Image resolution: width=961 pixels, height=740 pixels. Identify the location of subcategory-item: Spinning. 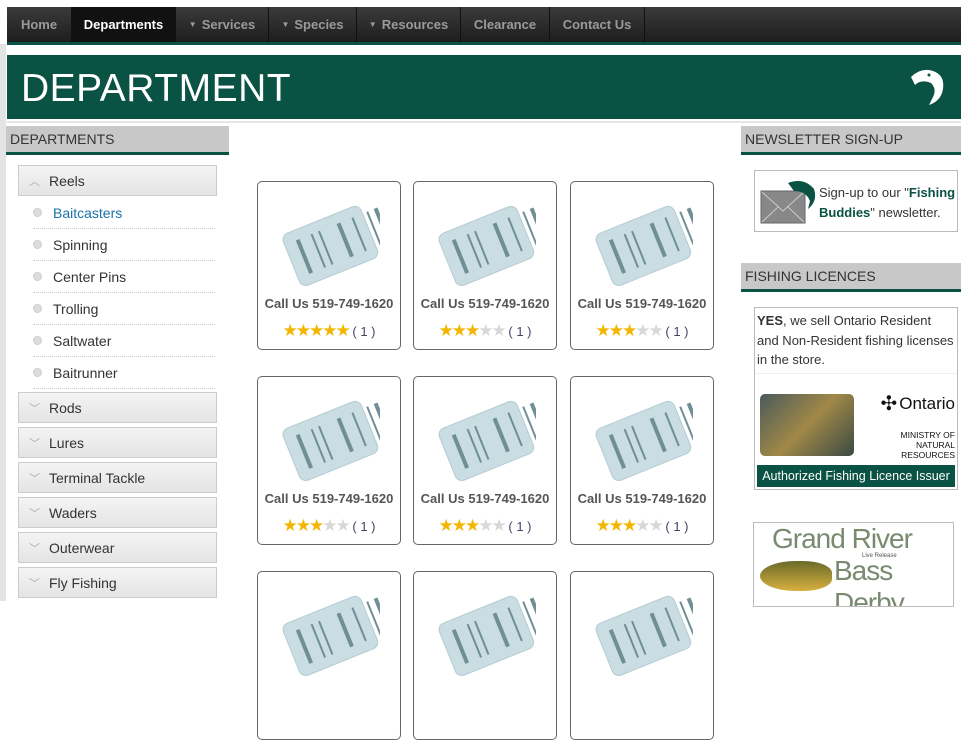
(124, 245).